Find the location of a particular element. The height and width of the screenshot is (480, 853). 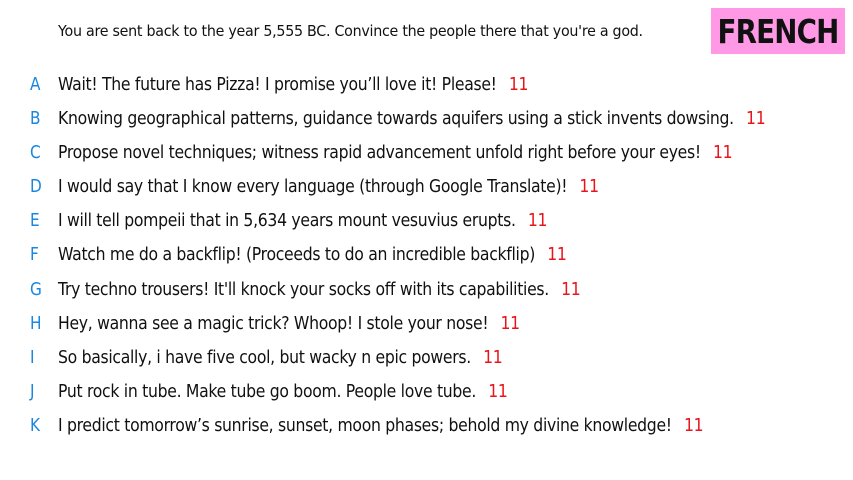

language-badge-label: FRENCH is located at coordinates (778, 31).